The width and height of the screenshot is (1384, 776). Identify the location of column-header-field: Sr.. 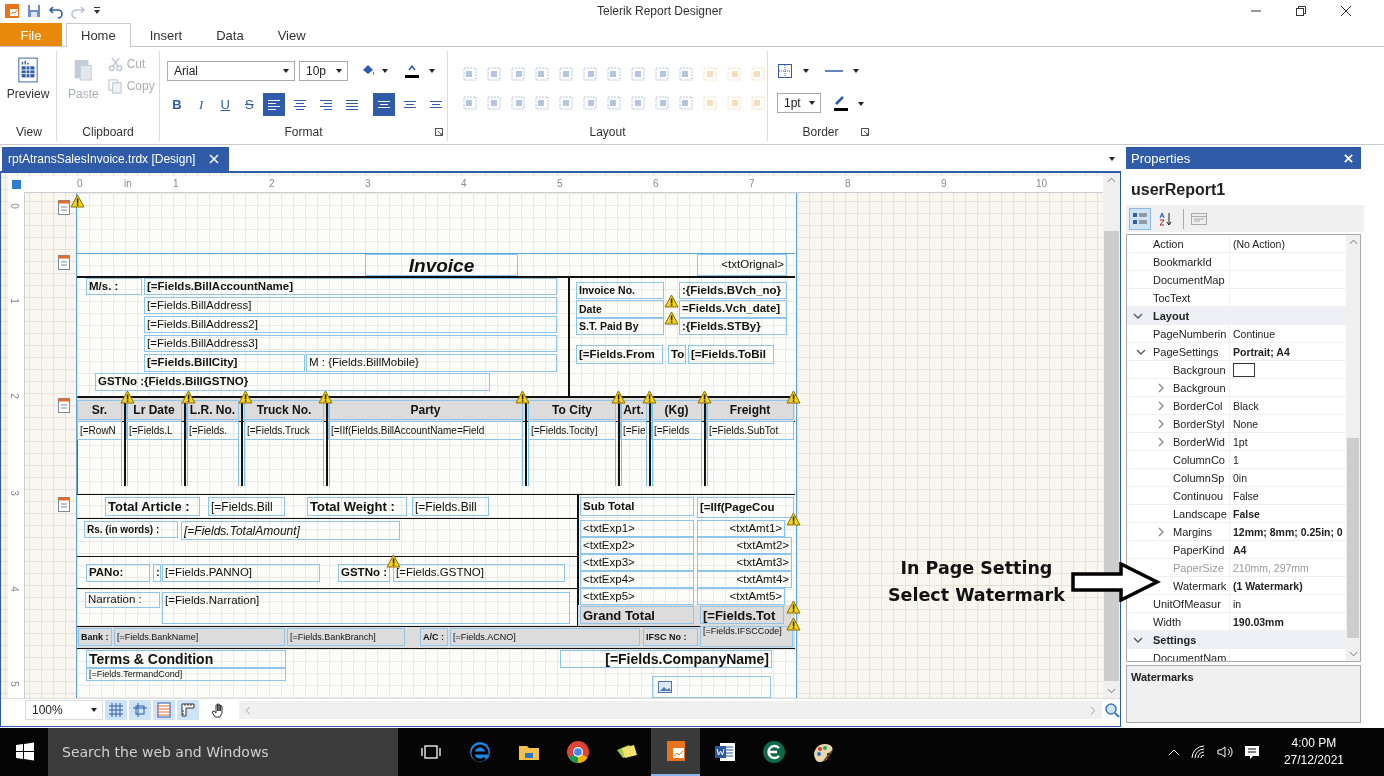
(99, 410).